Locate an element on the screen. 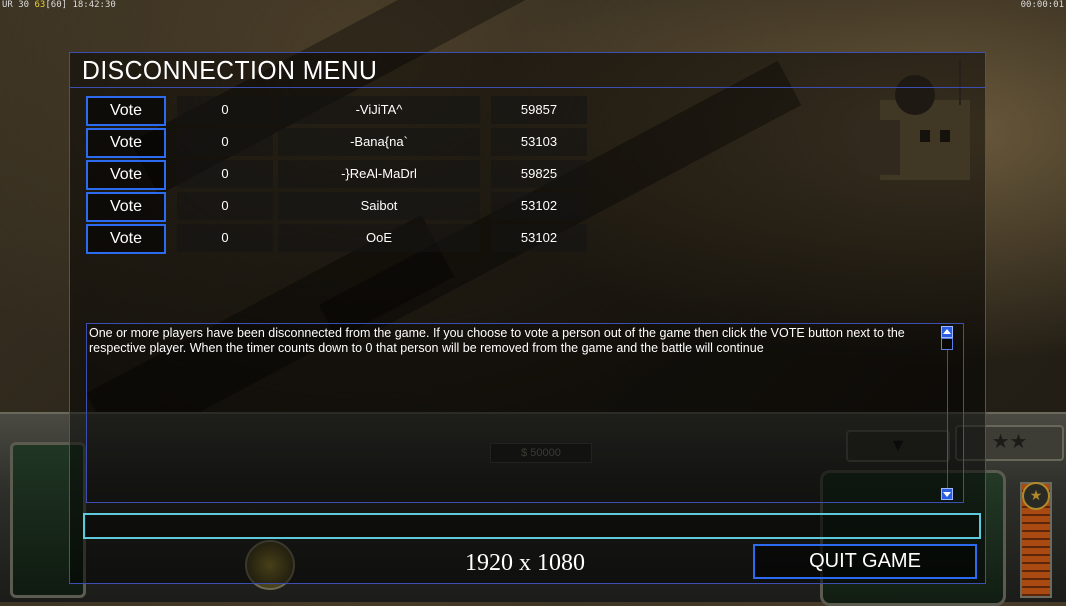  chat-input is located at coordinates (532, 526).